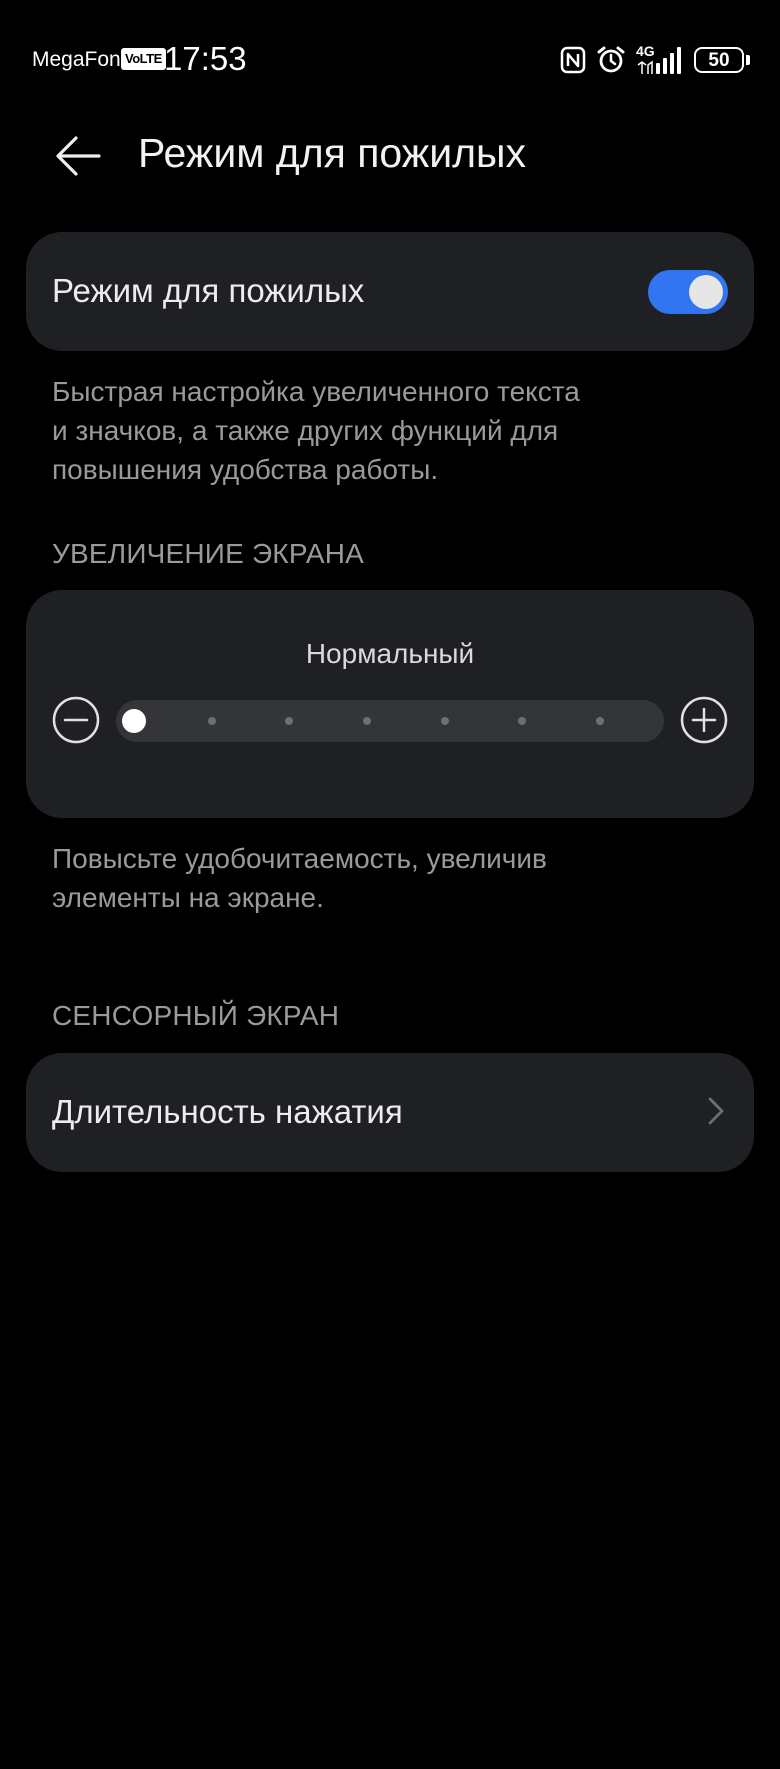  I want to click on zoom-out-button, so click(76, 720).